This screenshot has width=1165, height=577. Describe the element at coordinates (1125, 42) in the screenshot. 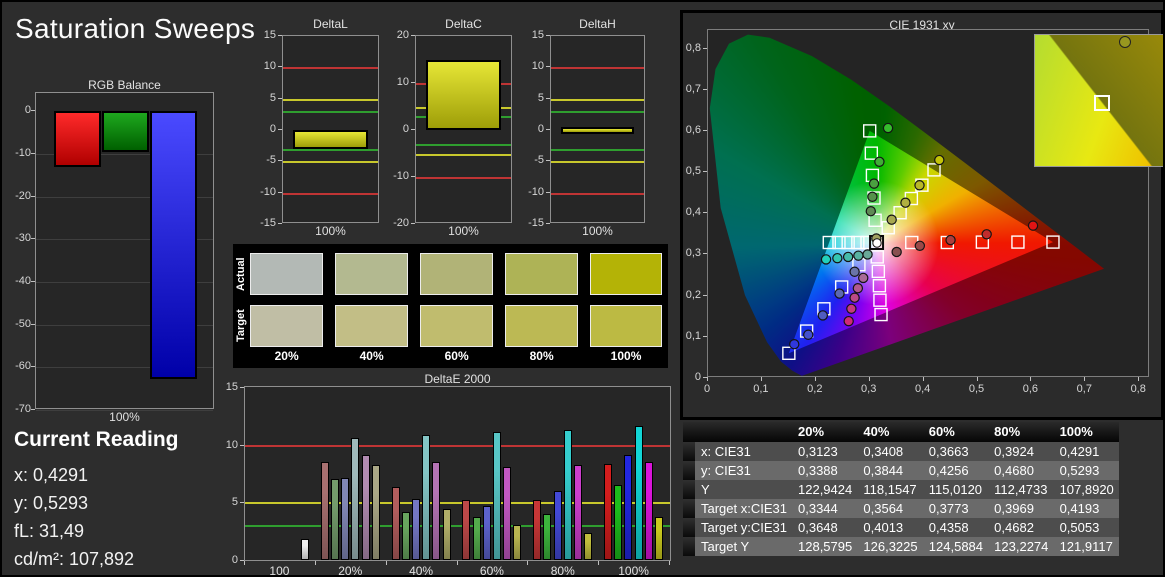

I see `inset-measured-point` at that location.